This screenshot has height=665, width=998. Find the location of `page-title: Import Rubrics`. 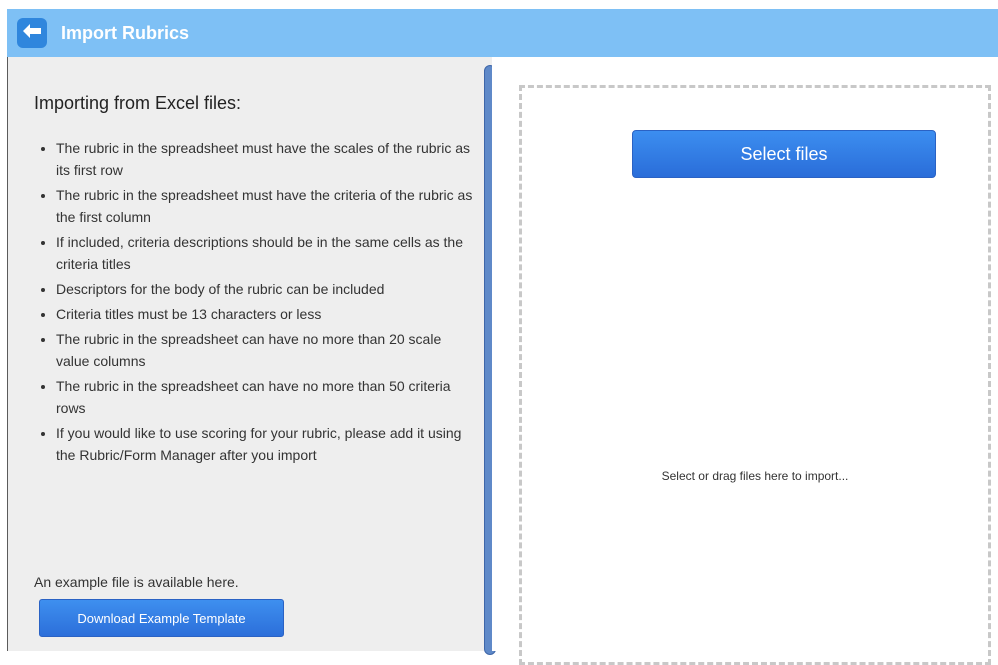

page-title: Import Rubrics is located at coordinates (125, 32).